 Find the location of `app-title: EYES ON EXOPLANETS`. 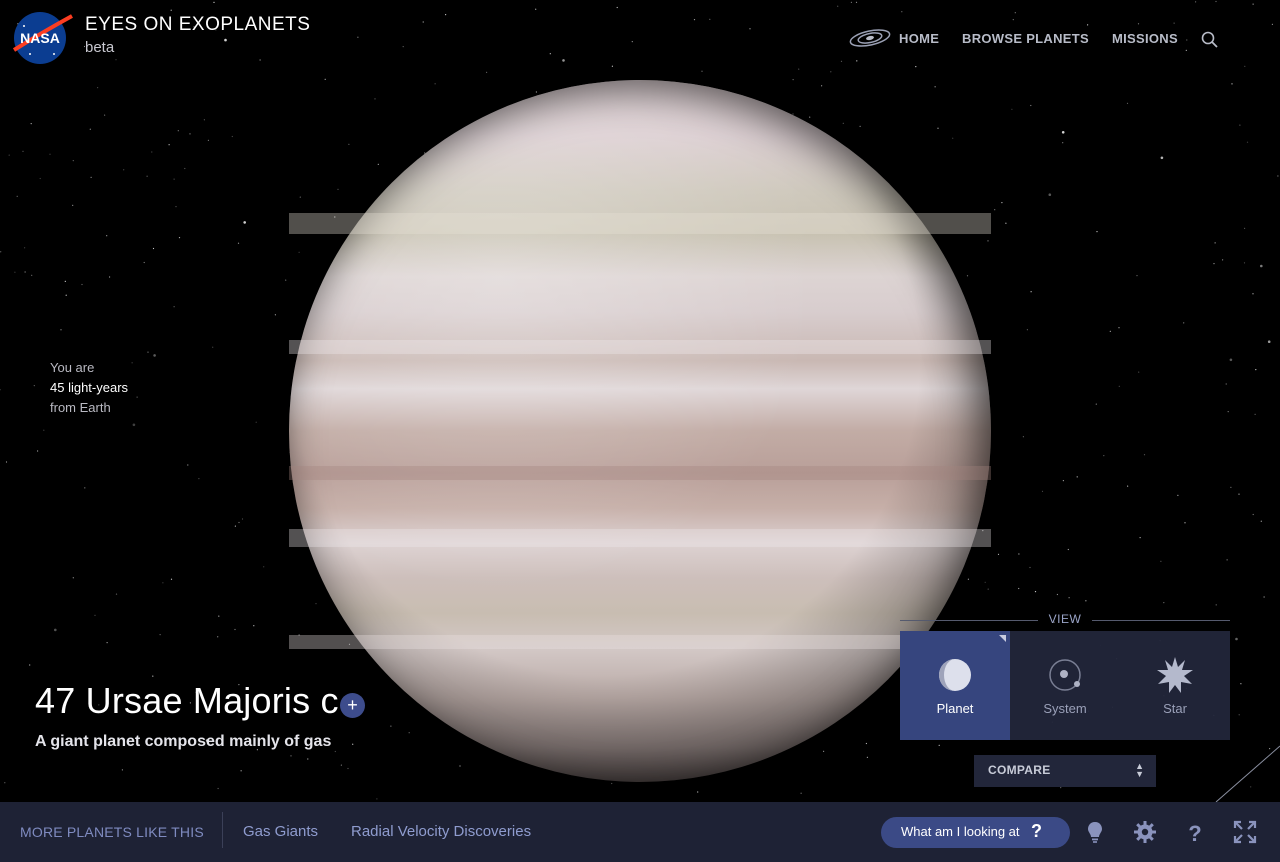

app-title: EYES ON EXOPLANETS is located at coordinates (198, 24).